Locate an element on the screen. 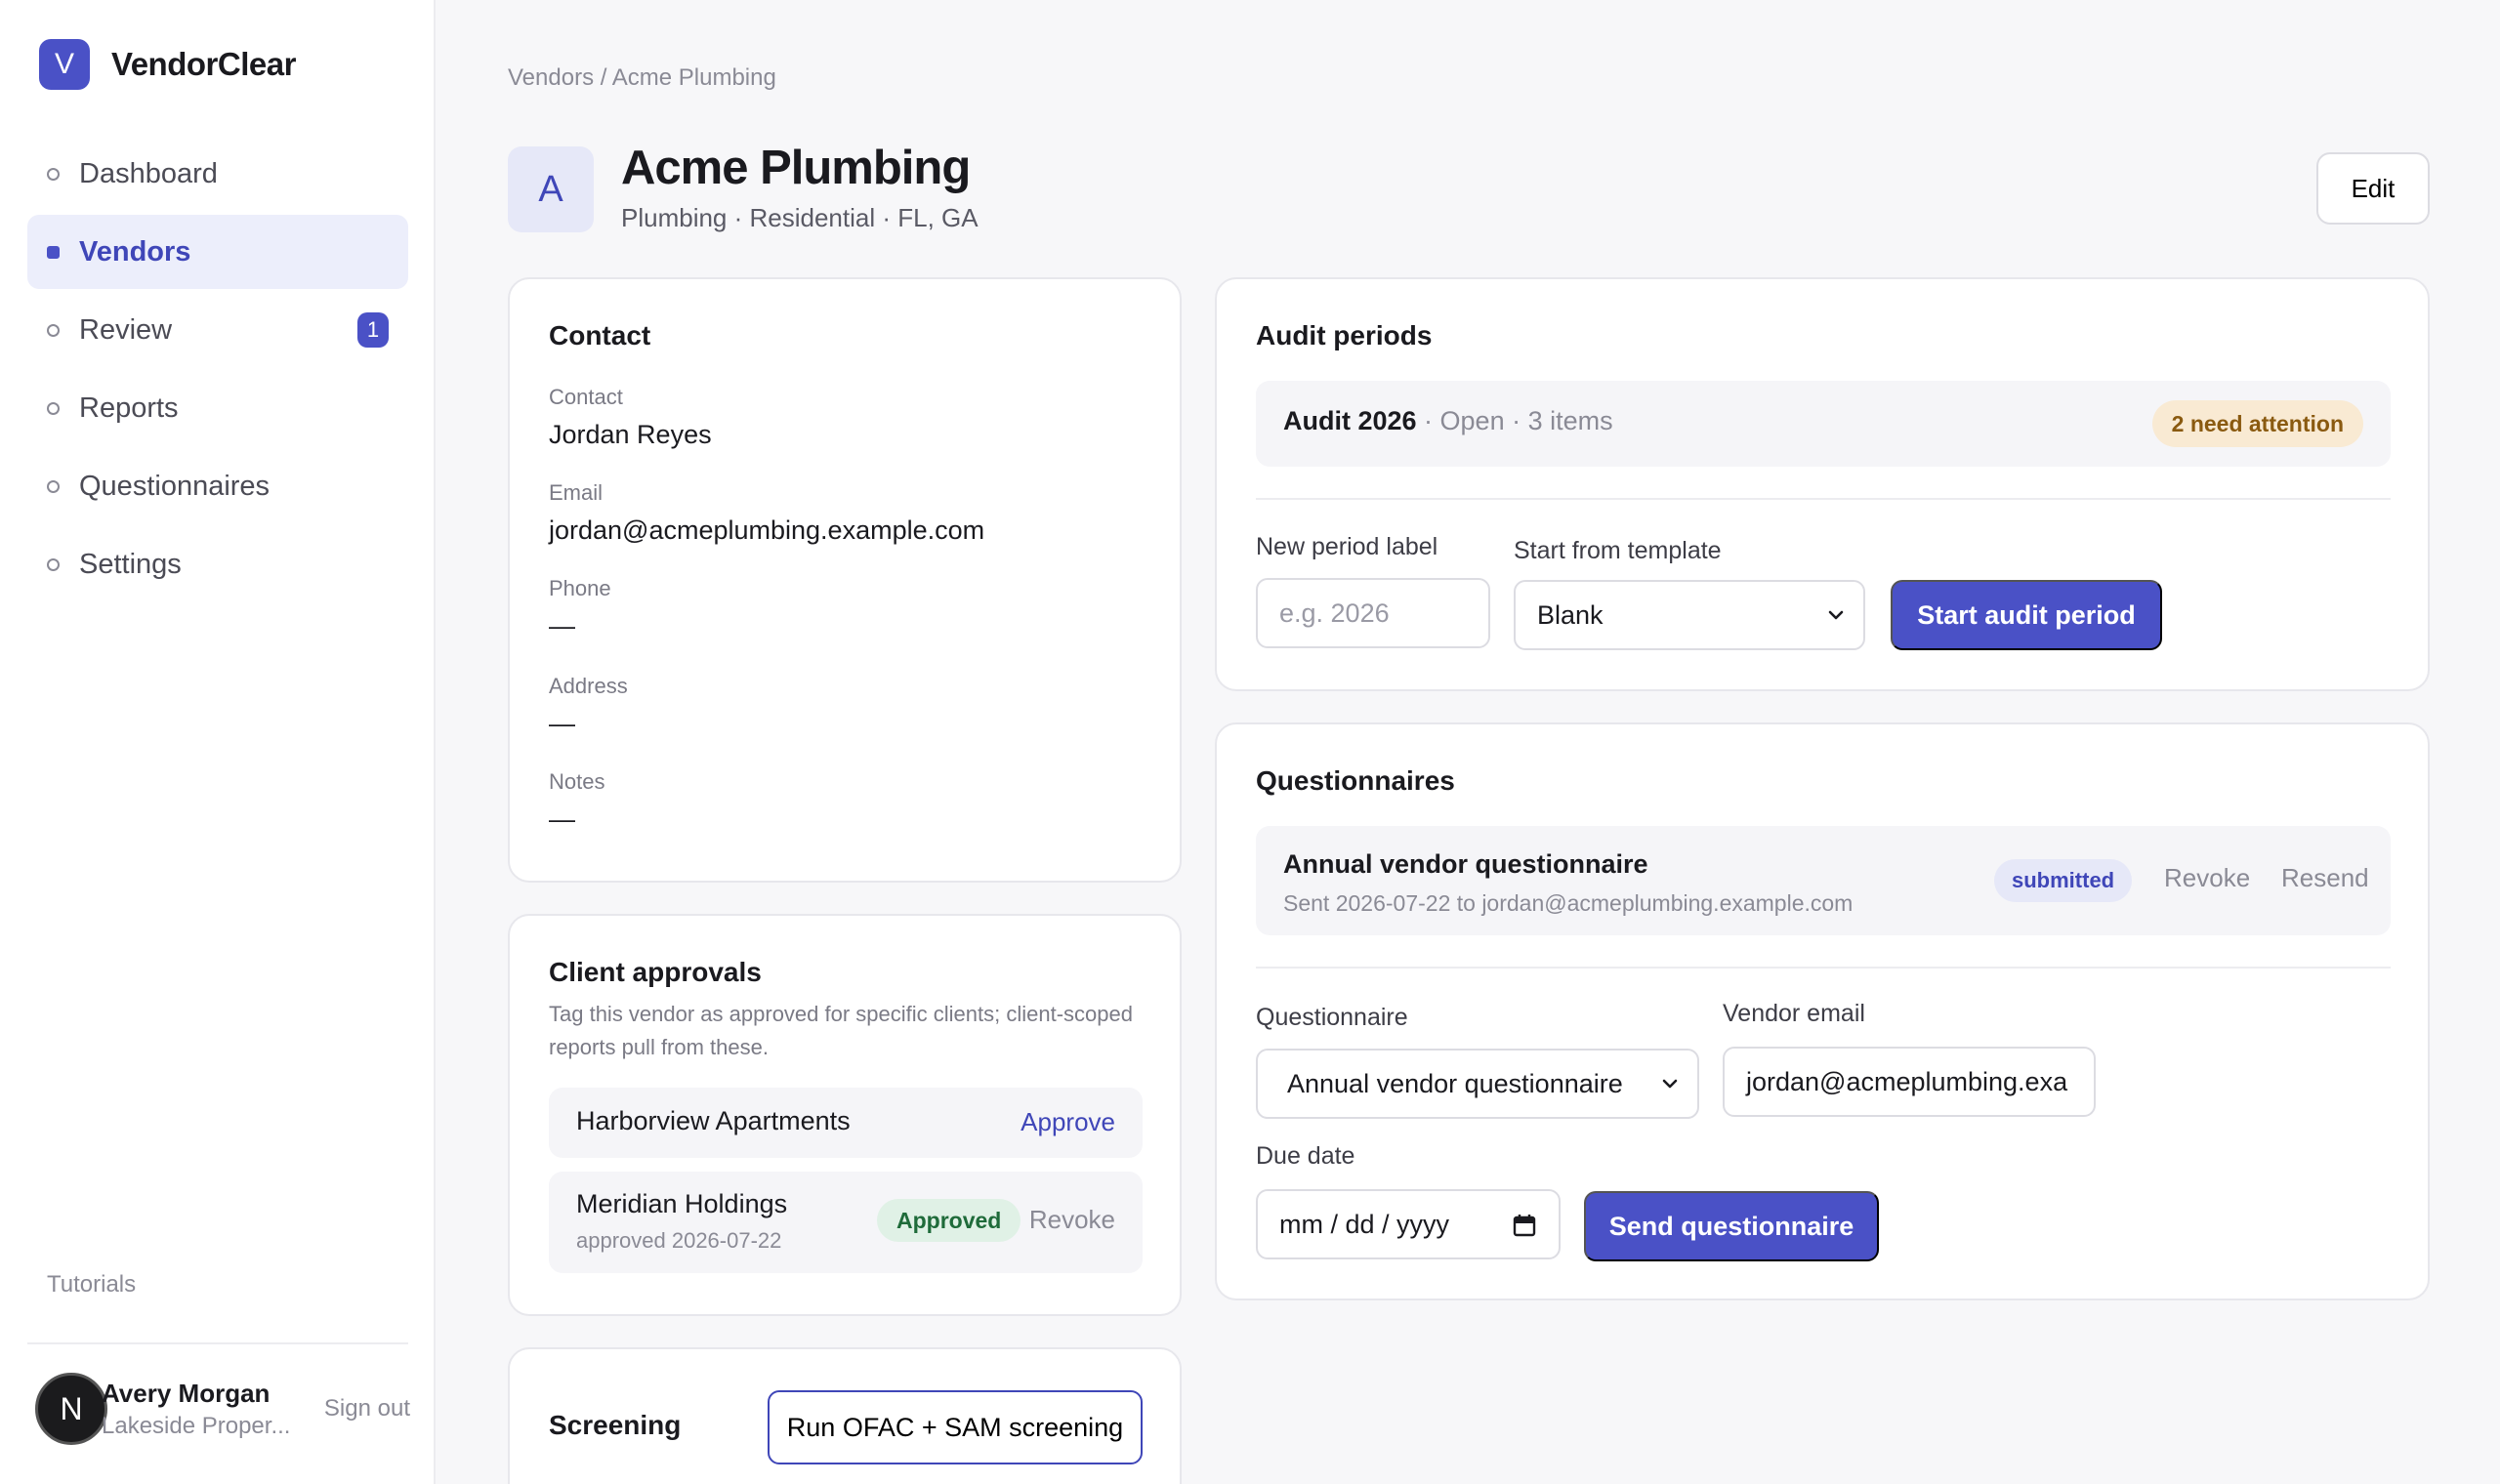  screening-title: Screening is located at coordinates (615, 1425).